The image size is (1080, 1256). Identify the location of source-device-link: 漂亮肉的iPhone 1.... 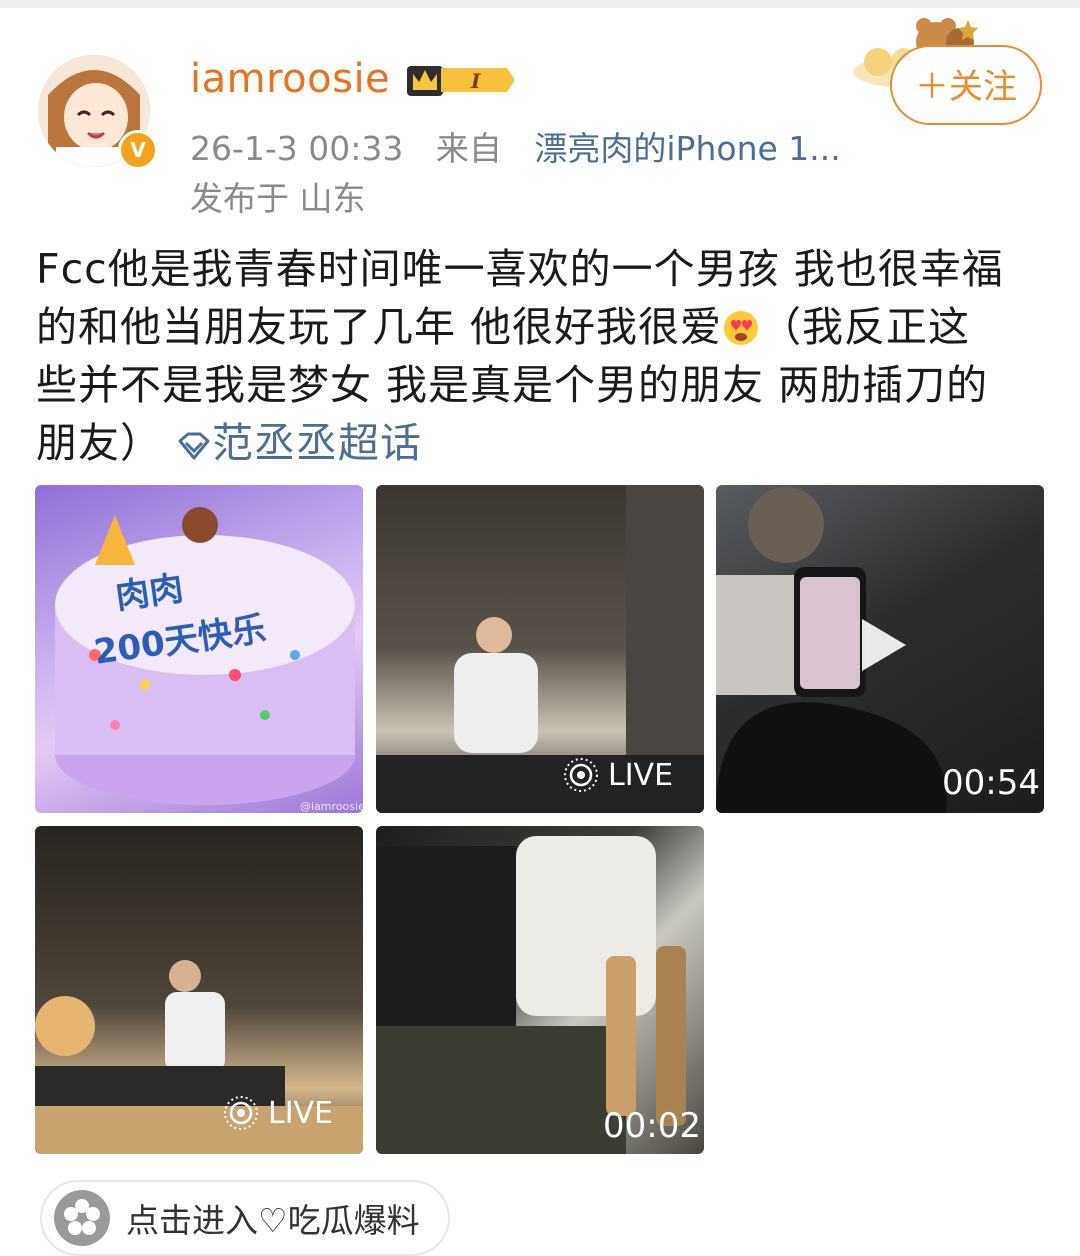
(687, 148).